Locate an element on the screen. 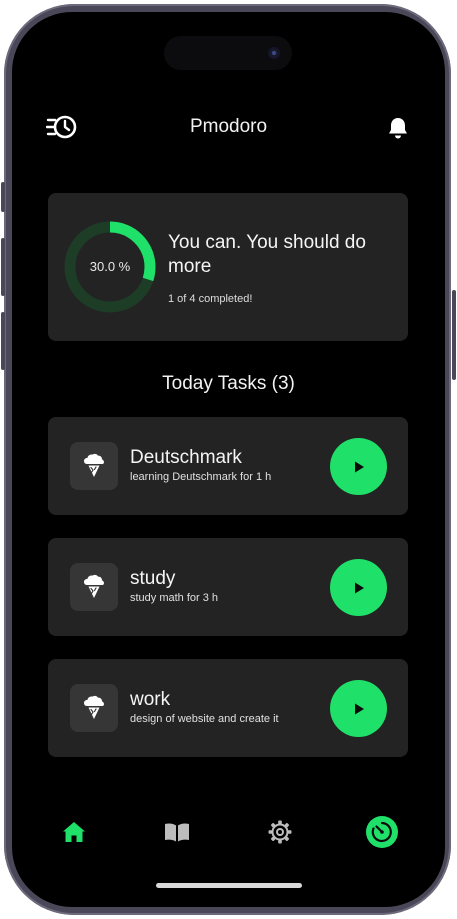 The height and width of the screenshot is (919, 457). side-button-power is located at coordinates (454, 335).